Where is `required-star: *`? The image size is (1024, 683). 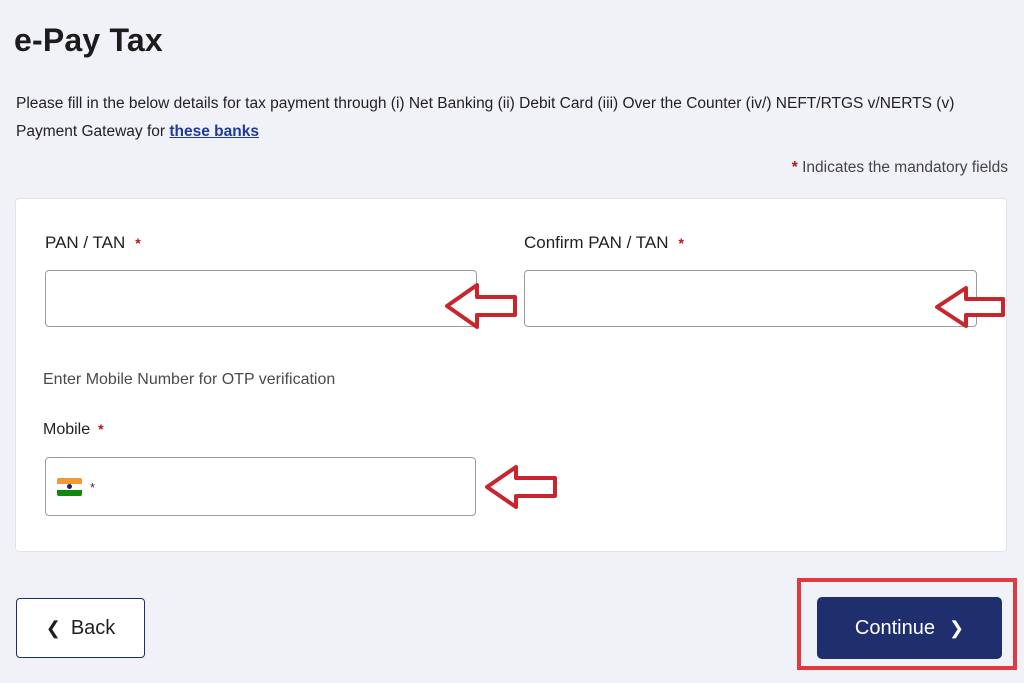 required-star: * is located at coordinates (794, 167).